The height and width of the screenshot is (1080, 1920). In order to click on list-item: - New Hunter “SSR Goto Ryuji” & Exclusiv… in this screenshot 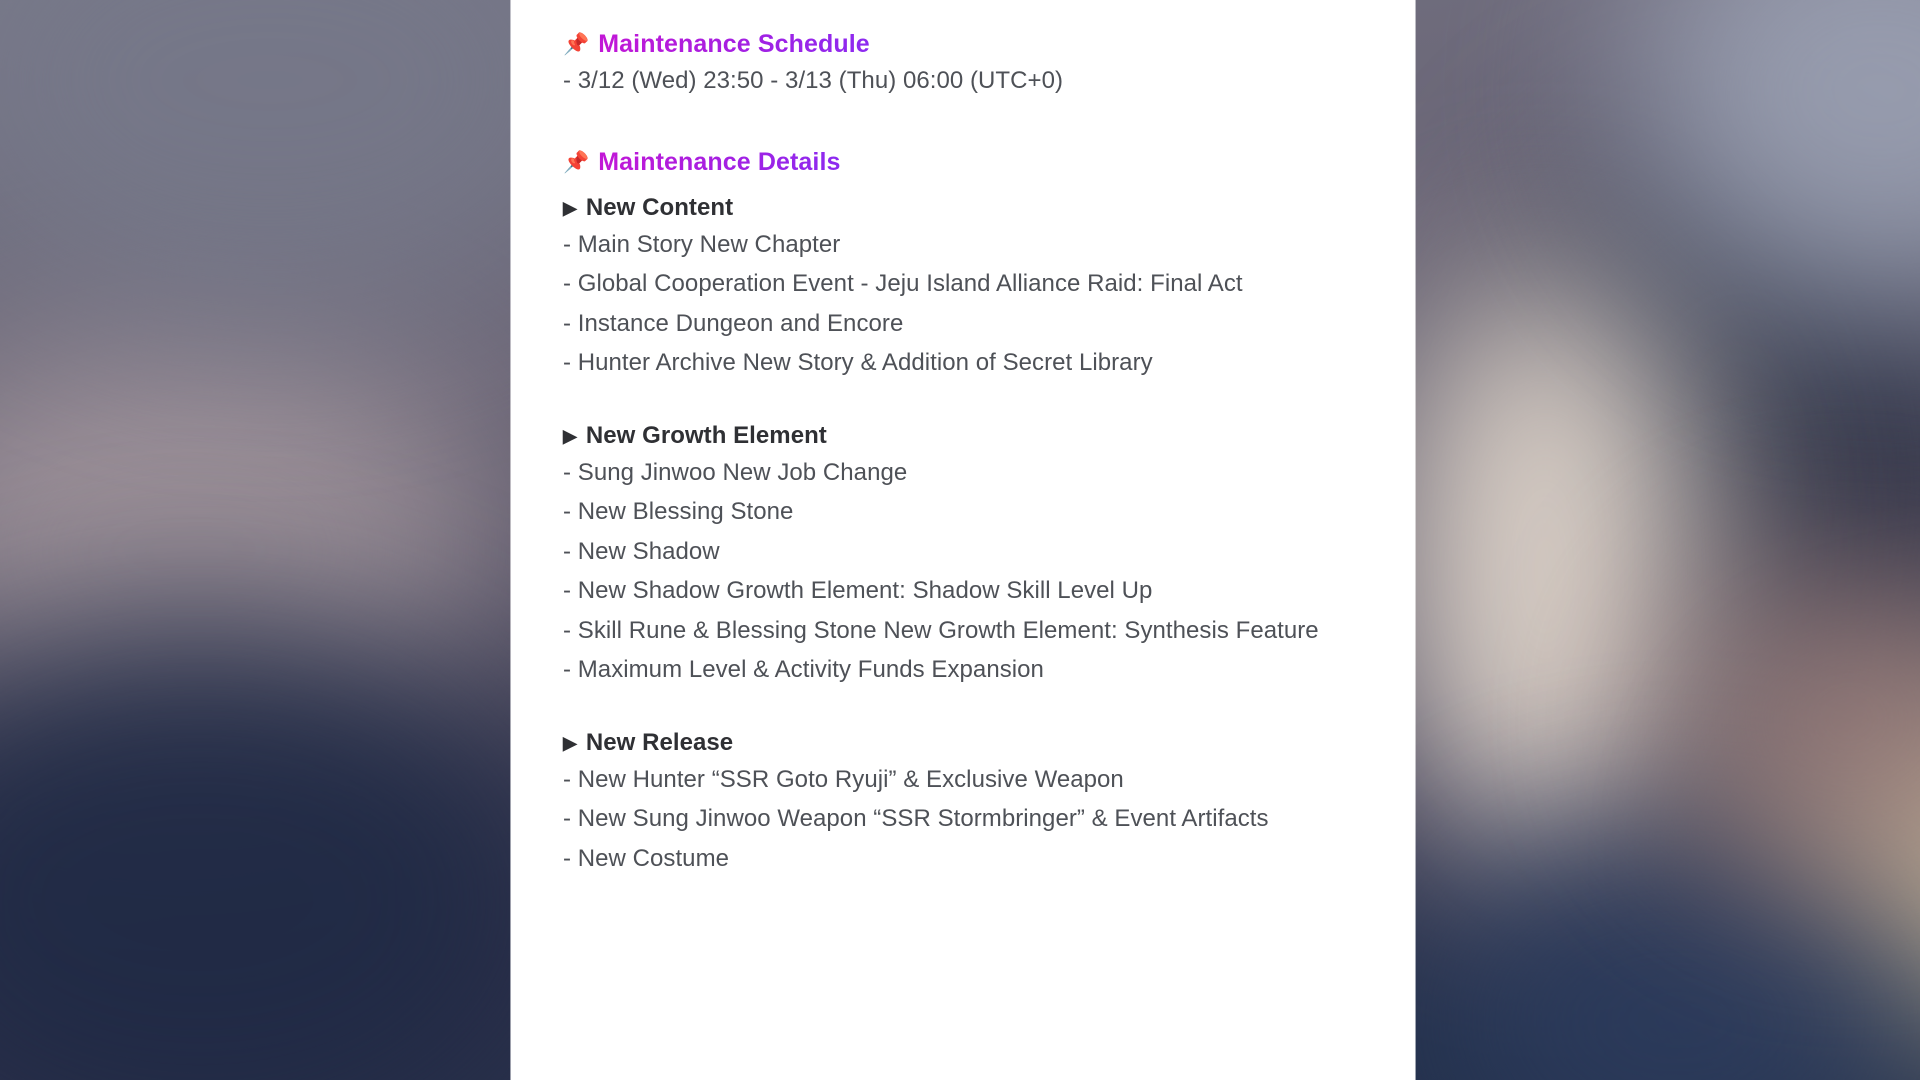, I will do `click(843, 779)`.